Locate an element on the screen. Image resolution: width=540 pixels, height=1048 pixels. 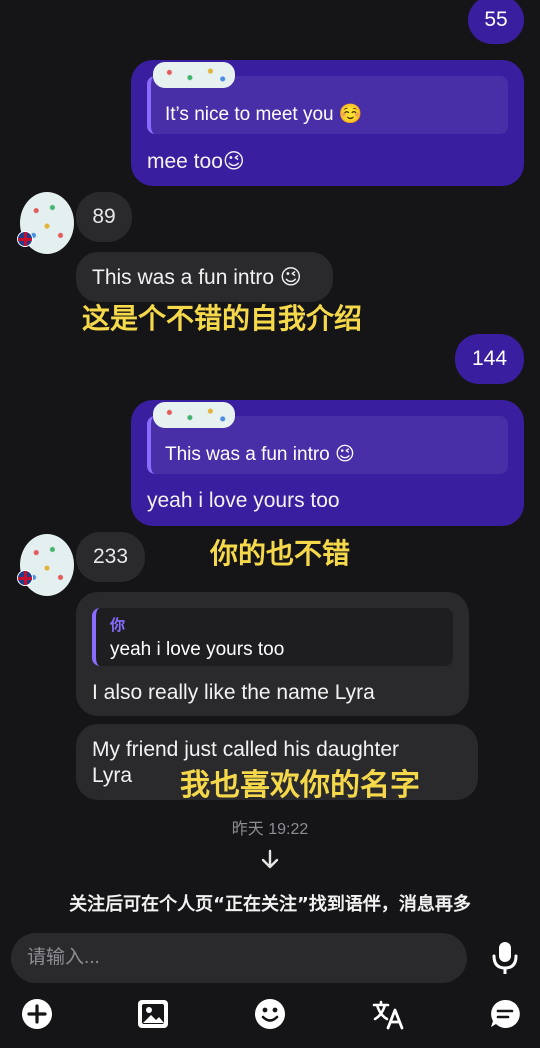
message-text: I also really like the name Lyra is located at coordinates (233, 692).